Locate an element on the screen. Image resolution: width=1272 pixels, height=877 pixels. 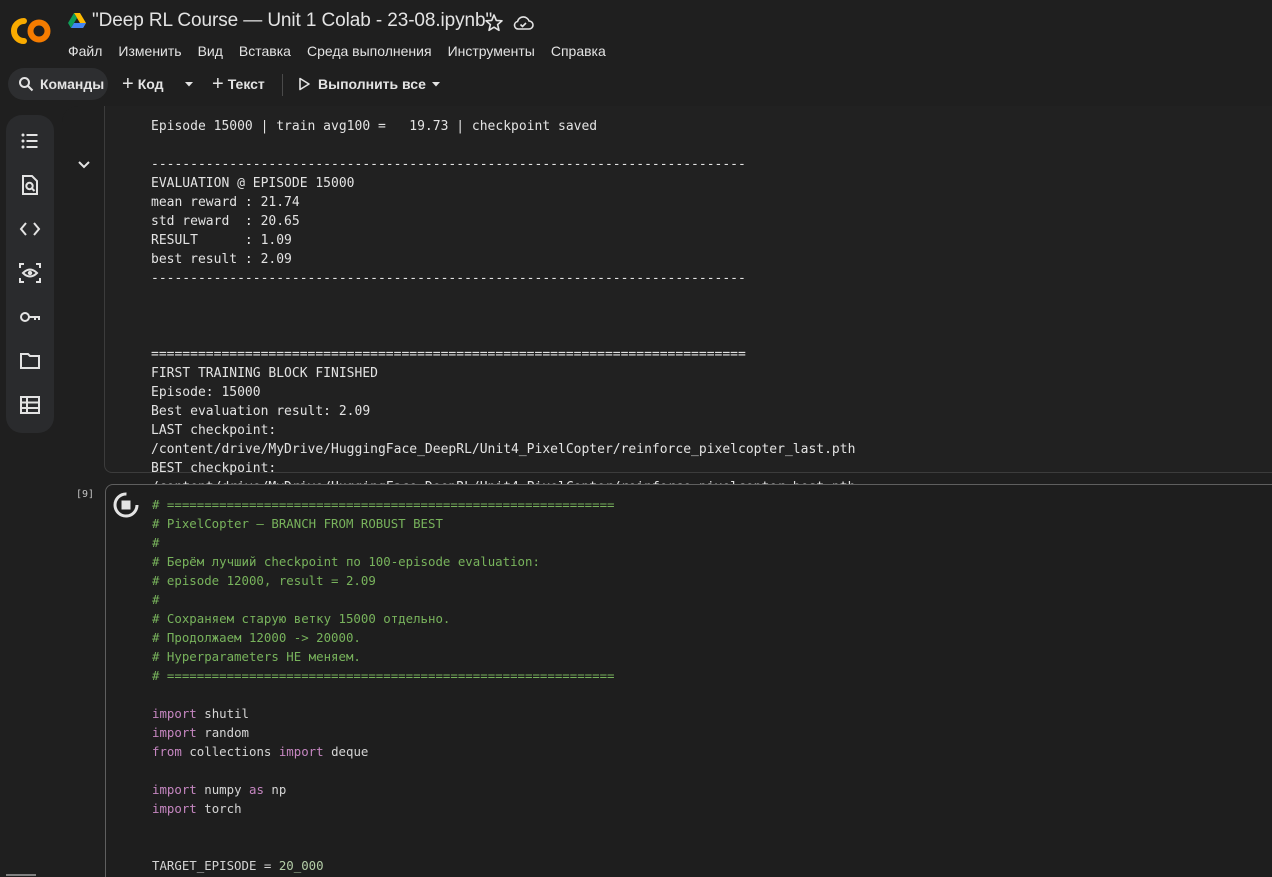
data-table-icon is located at coordinates (30, 405).